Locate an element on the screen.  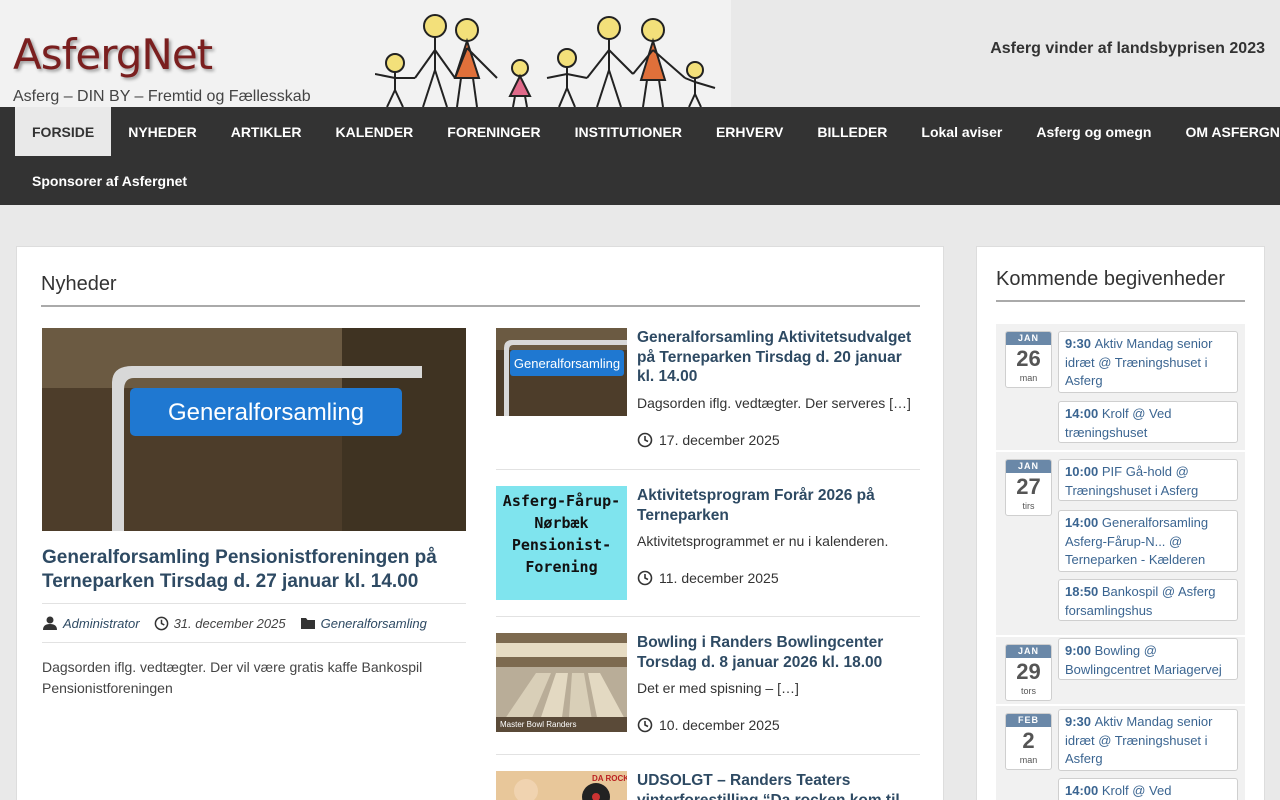
event-day-number: 27 is located at coordinates (1028, 486).